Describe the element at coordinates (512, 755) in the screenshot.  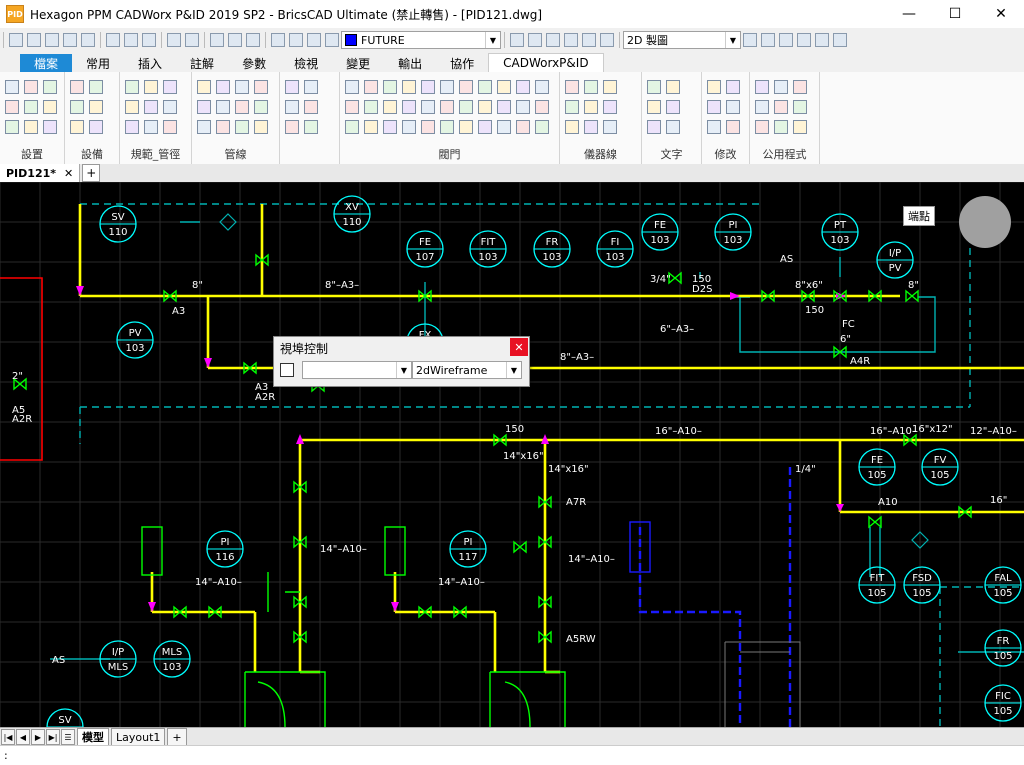
I see `command-line: :` at that location.